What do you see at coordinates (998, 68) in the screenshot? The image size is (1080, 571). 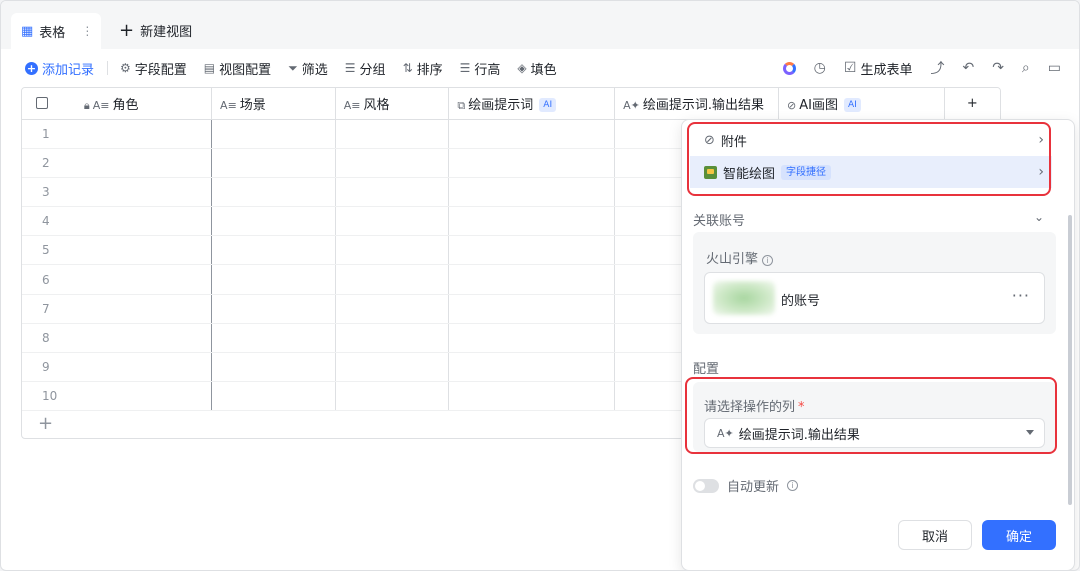 I see `redo-icon: ↷` at bounding box center [998, 68].